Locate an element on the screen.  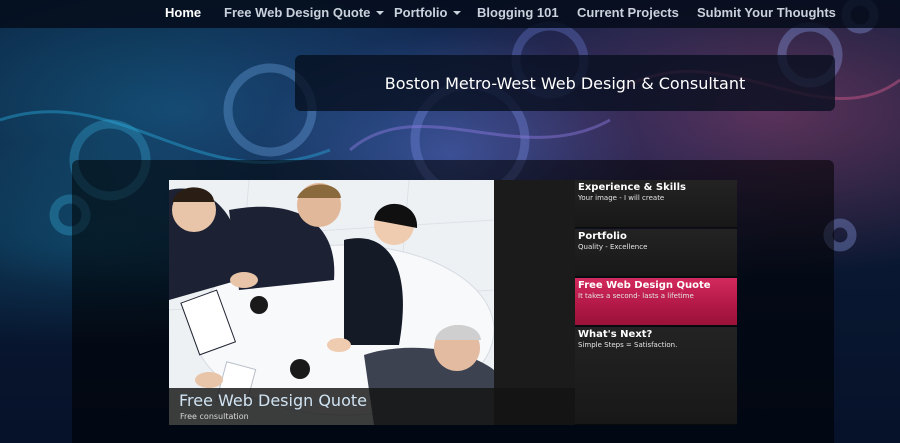
tab-title: Free Web Design Quote is located at coordinates (644, 285).